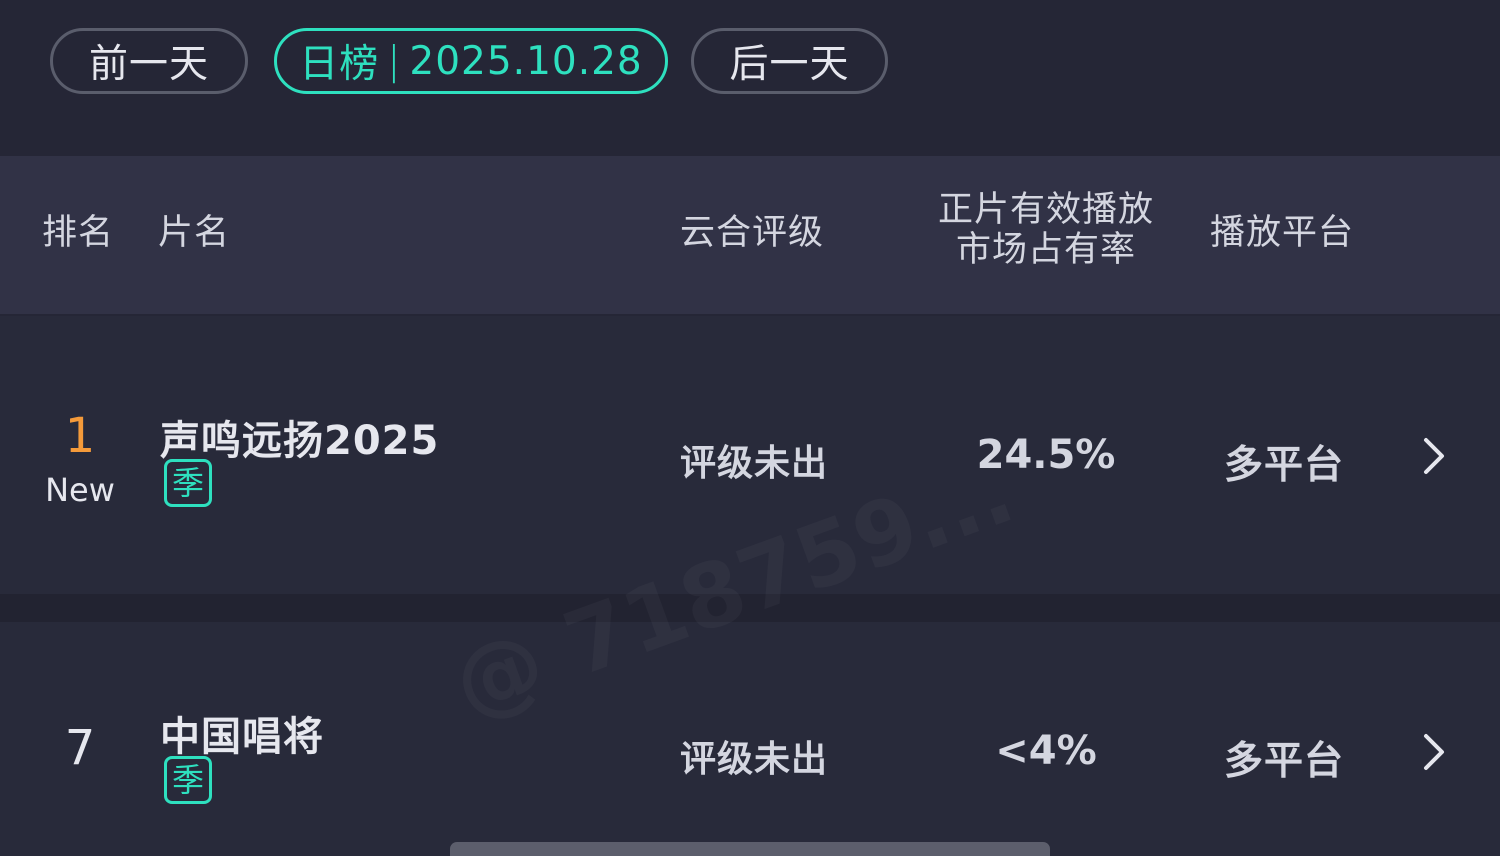 The width and height of the screenshot is (1500, 856). Describe the element at coordinates (789, 64) in the screenshot. I see `next-day-label: 后一天` at that location.